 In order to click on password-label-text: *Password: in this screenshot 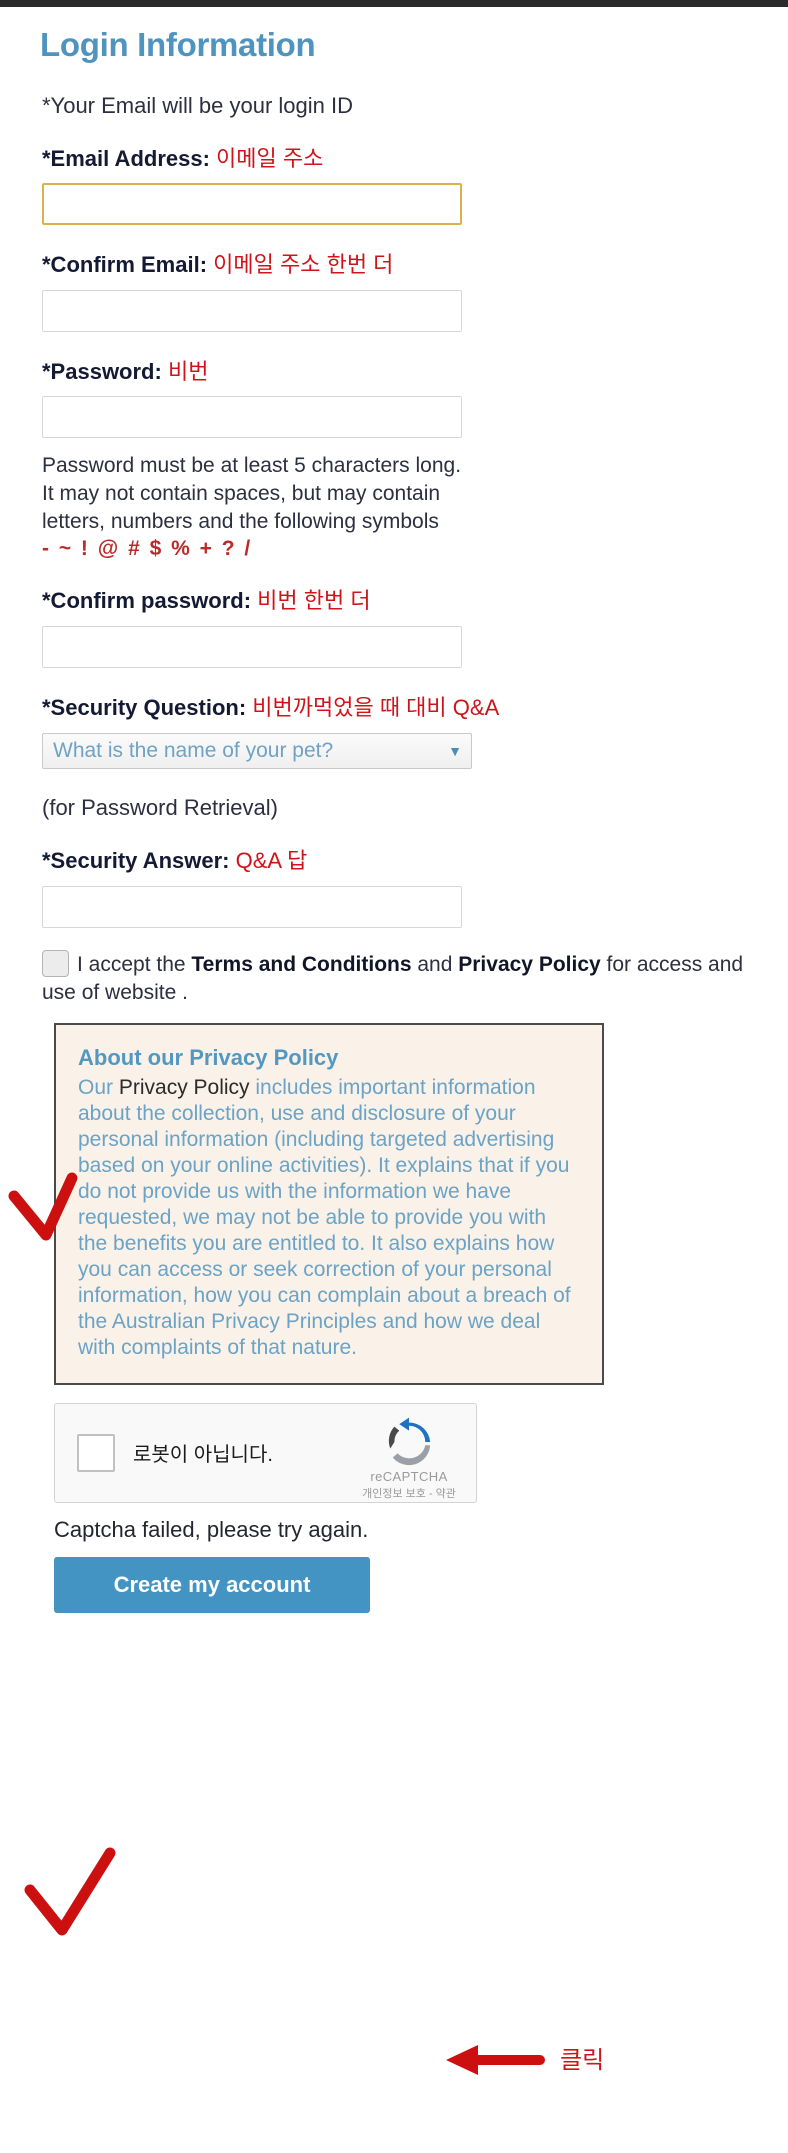, I will do `click(102, 371)`.